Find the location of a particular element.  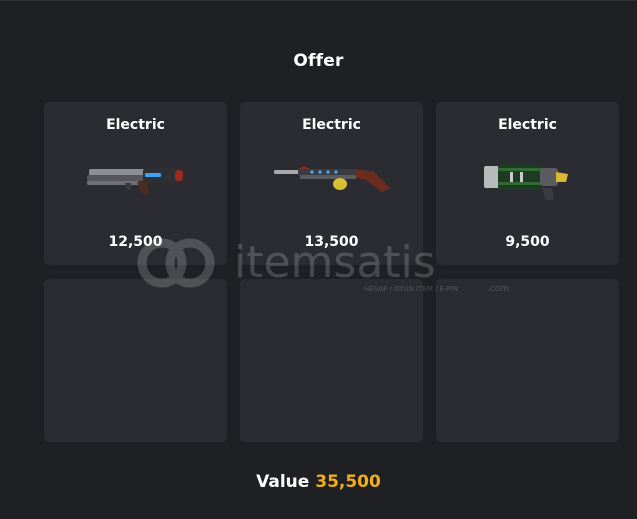

item-card: Electric 9,500 is located at coordinates (527, 183).